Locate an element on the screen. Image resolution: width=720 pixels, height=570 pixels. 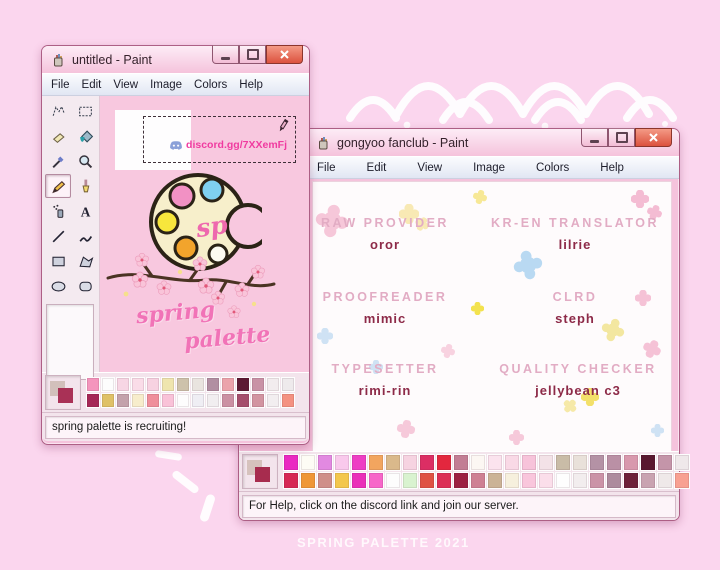
tool-polygon is located at coordinates (85, 261).